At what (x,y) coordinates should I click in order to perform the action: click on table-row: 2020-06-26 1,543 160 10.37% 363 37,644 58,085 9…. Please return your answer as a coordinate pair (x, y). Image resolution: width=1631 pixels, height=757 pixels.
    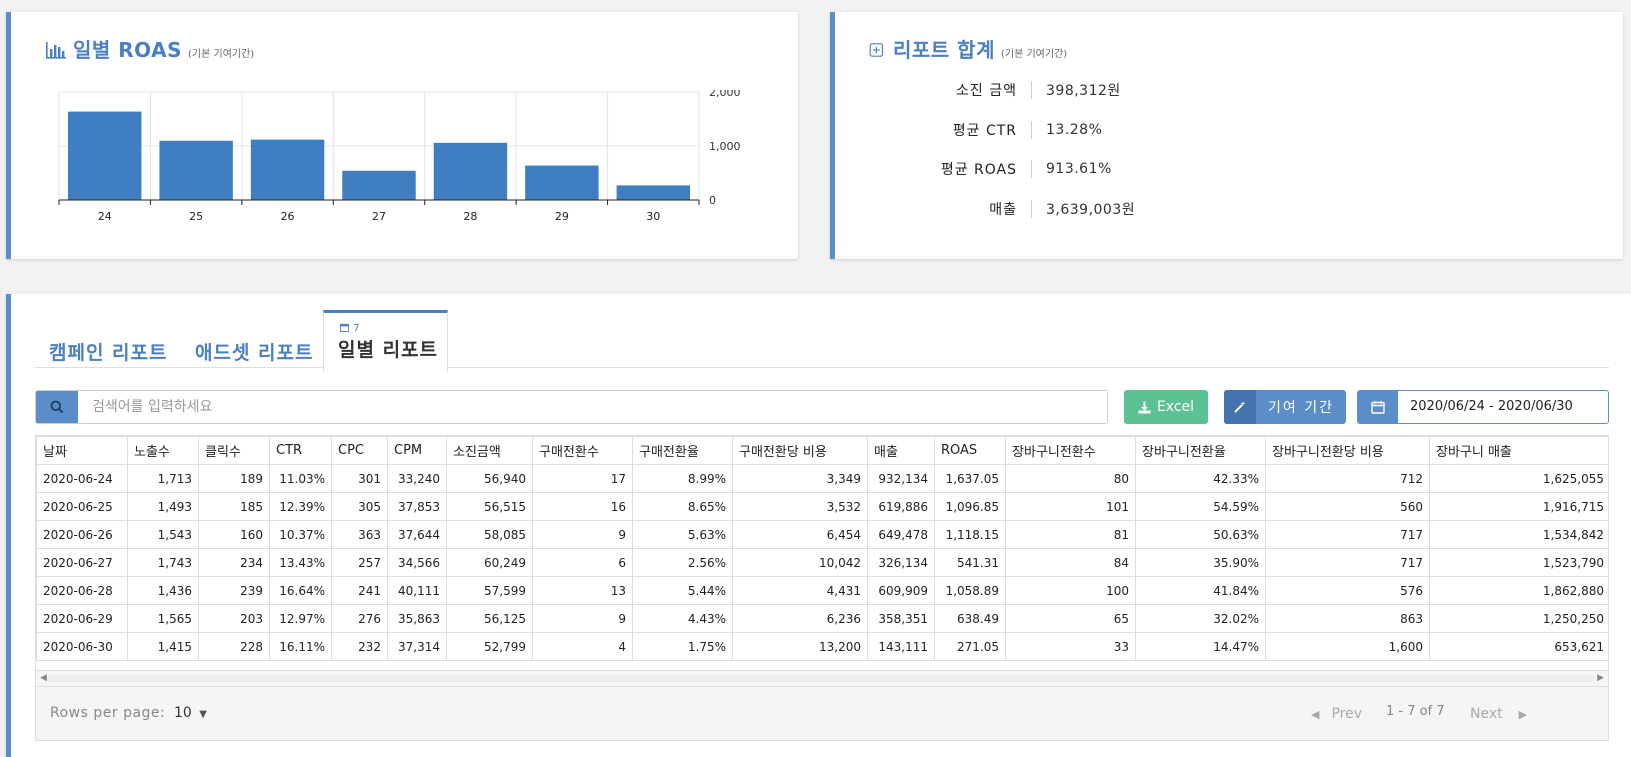
    Looking at the image, I should click on (822, 534).